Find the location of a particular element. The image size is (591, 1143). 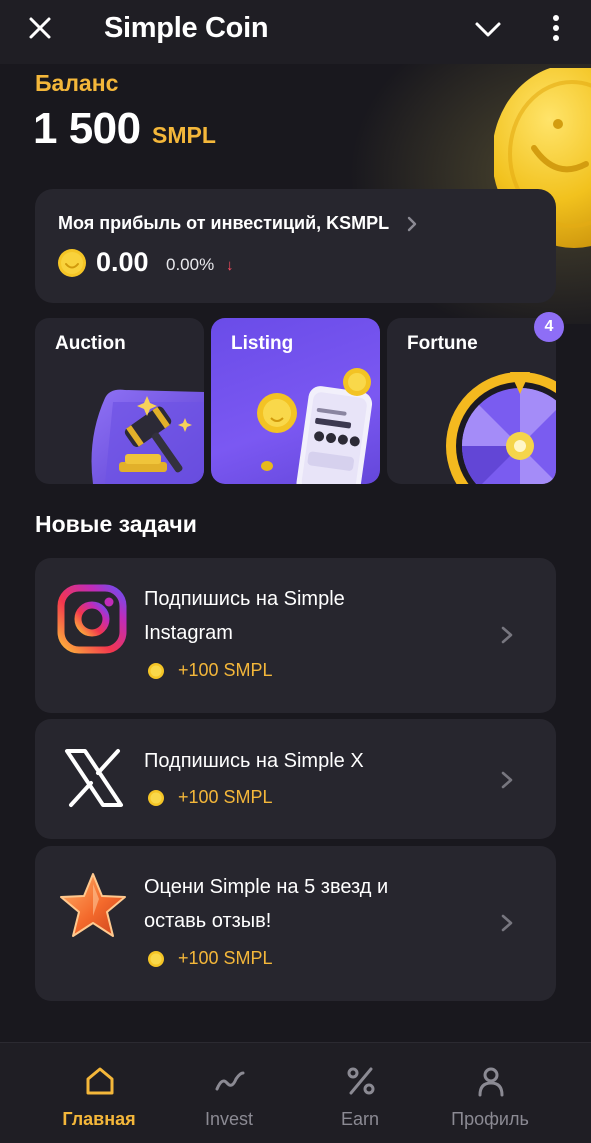

user-icon is located at coordinates (491, 1082).